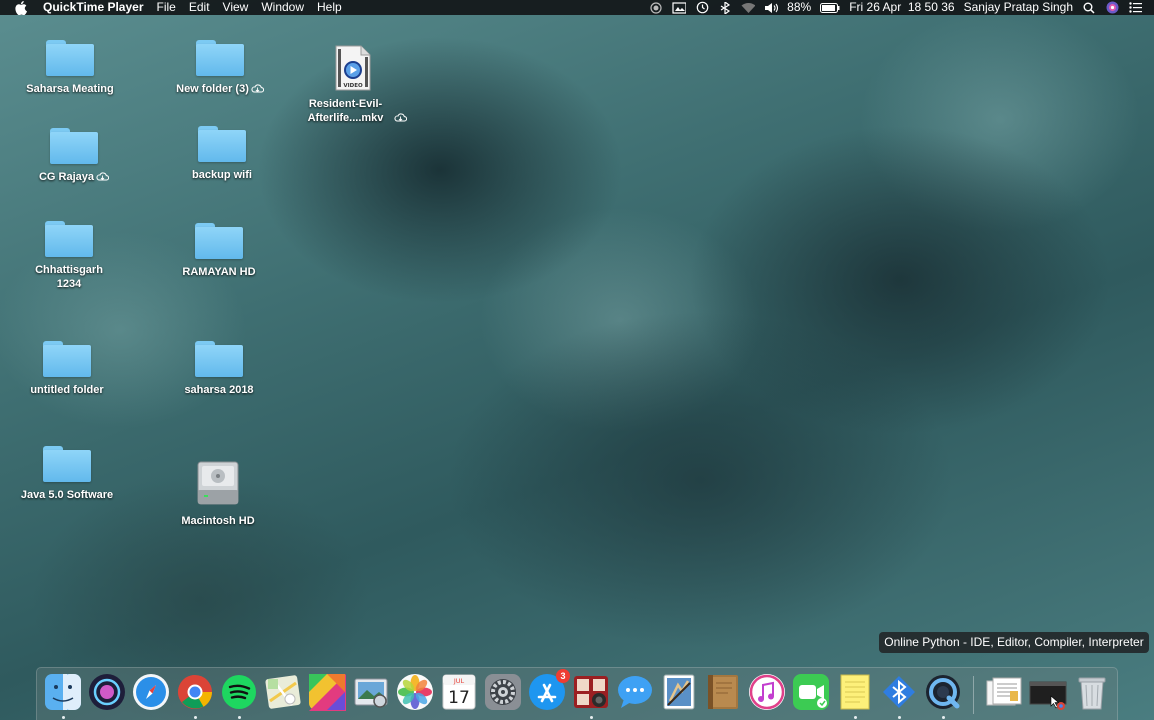 The width and height of the screenshot is (1154, 720). I want to click on desktop-file-resident-evil-video: VIDEO Resident-Evil-Afterlife....mkv, so click(353, 85).